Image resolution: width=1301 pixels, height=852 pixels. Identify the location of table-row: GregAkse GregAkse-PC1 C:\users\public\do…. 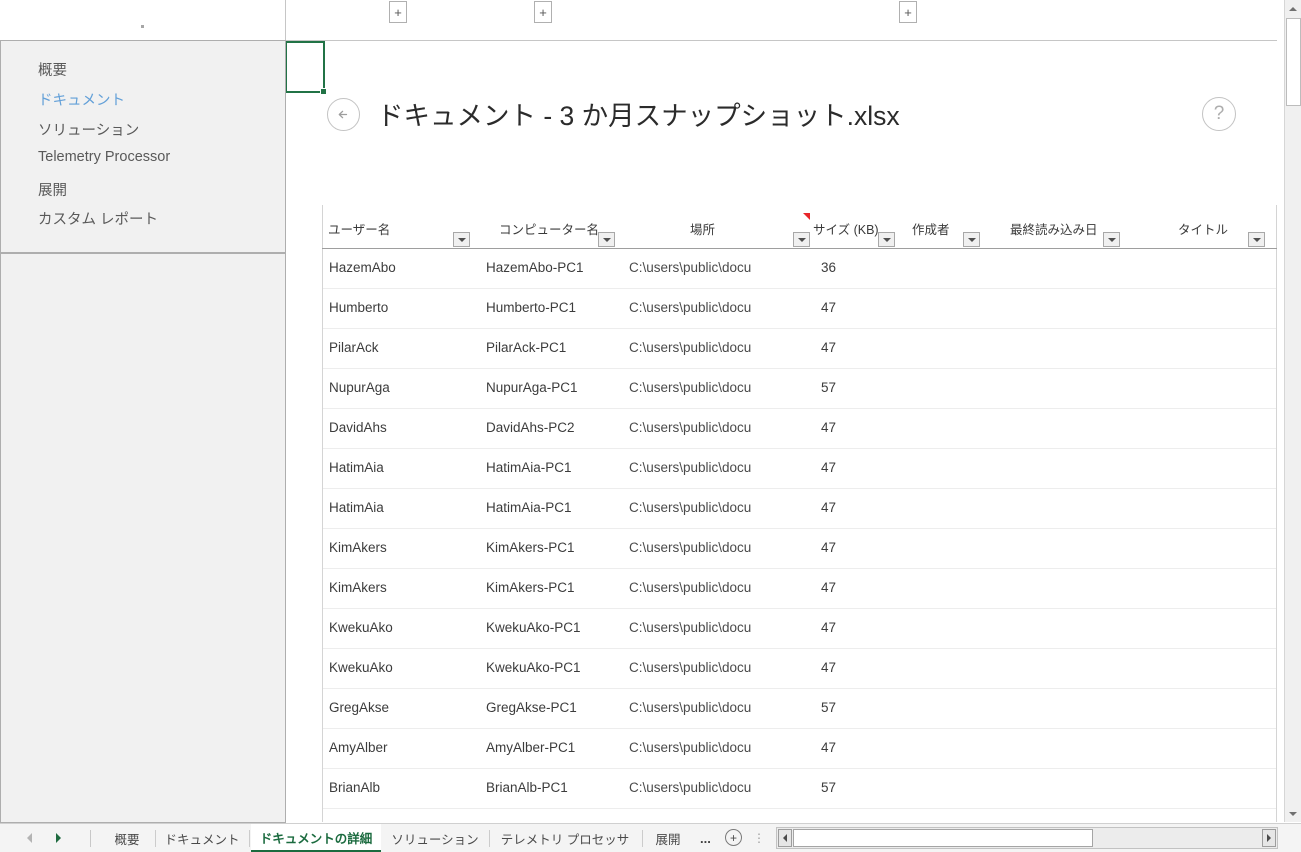
(799, 709).